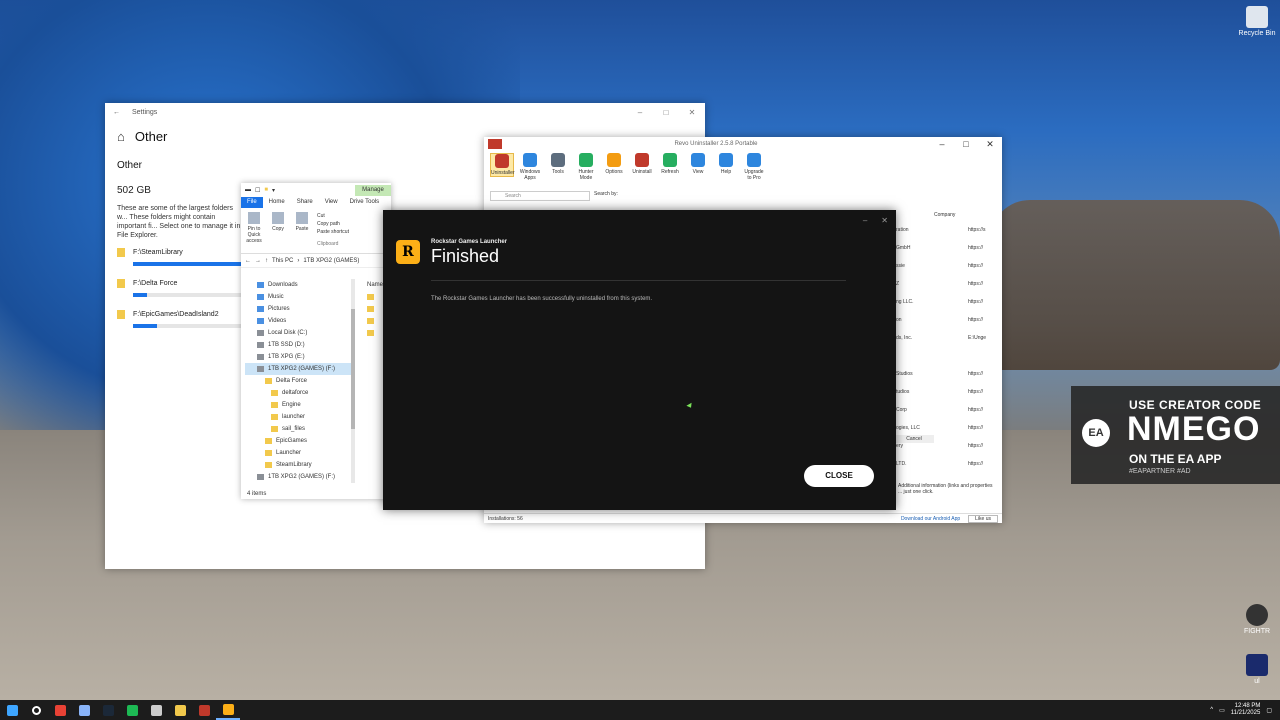 The height and width of the screenshot is (720, 1280). What do you see at coordinates (916, 230) in the screenshot?
I see `company-cell: ration` at bounding box center [916, 230].